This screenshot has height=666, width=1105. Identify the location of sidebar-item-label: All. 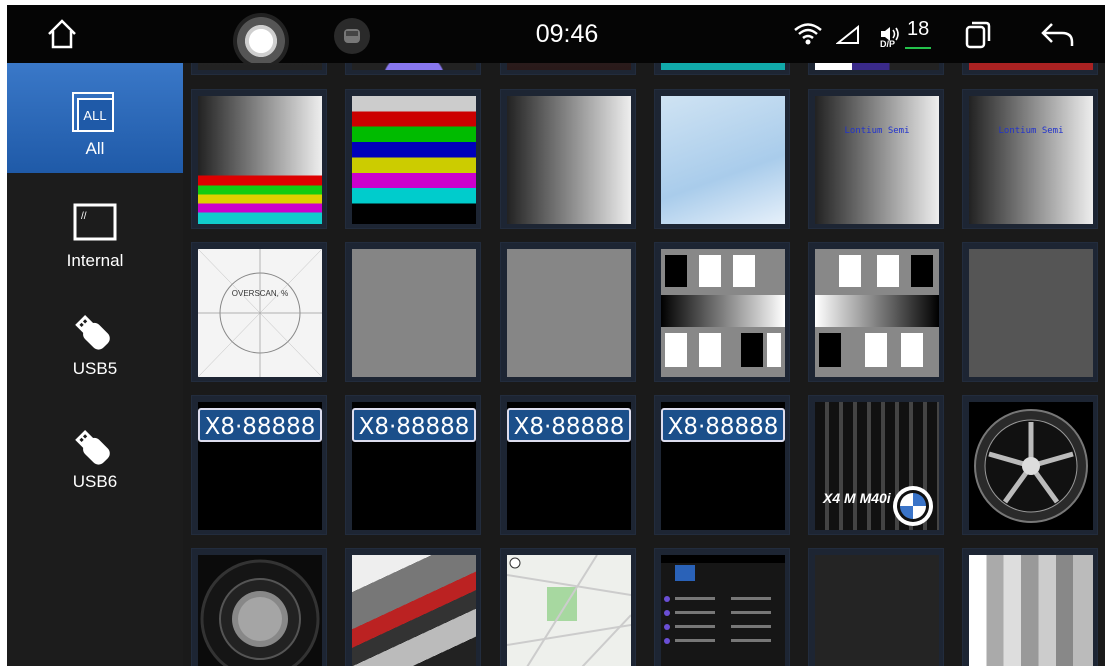
(95, 148).